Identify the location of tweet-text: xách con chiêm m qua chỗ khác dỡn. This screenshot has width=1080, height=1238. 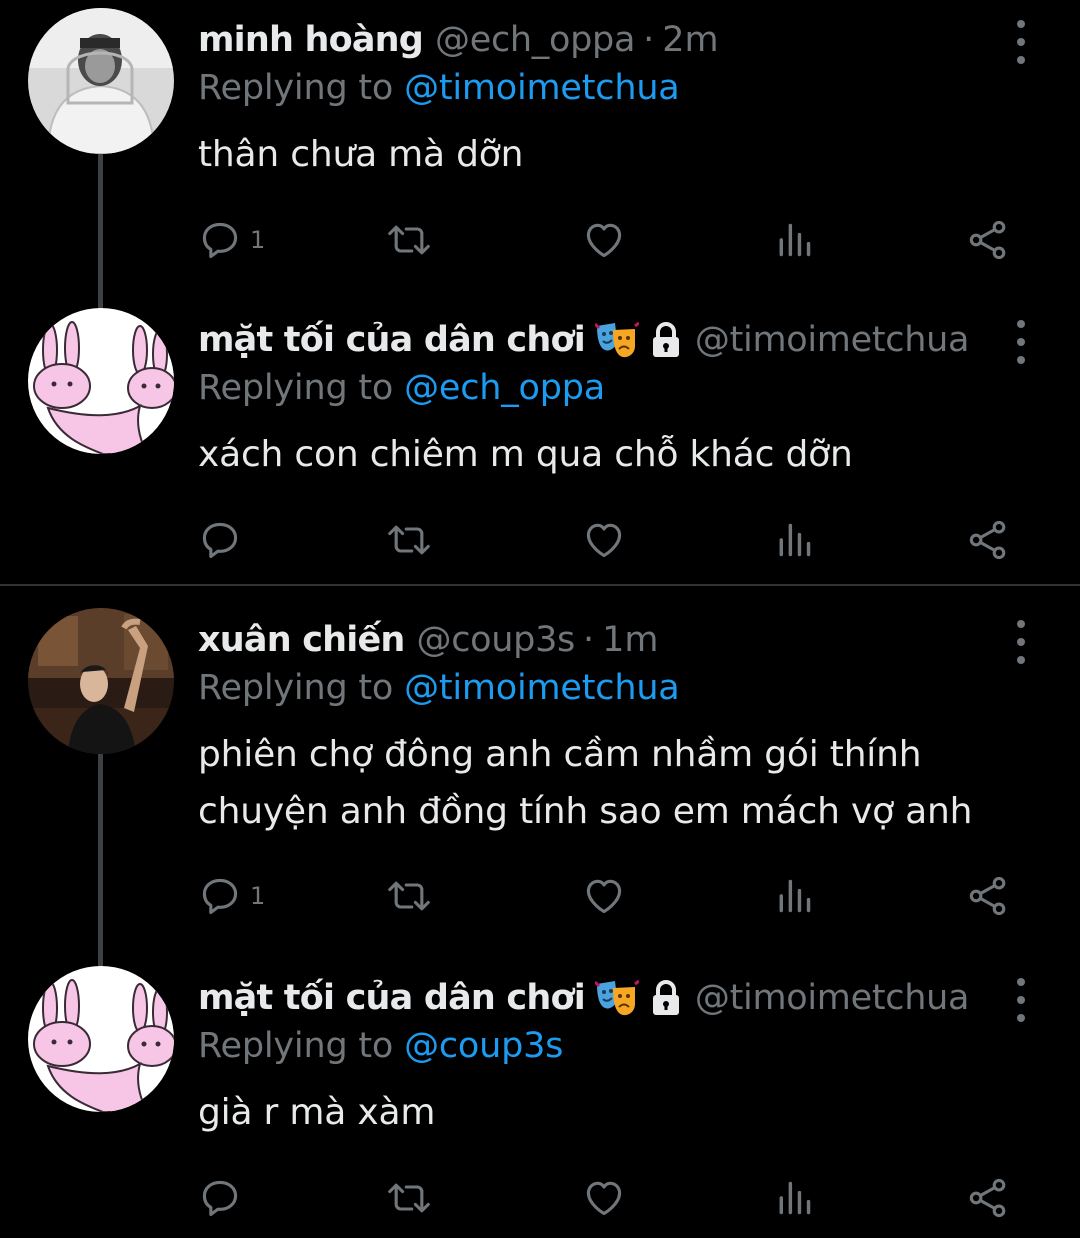
(525, 454).